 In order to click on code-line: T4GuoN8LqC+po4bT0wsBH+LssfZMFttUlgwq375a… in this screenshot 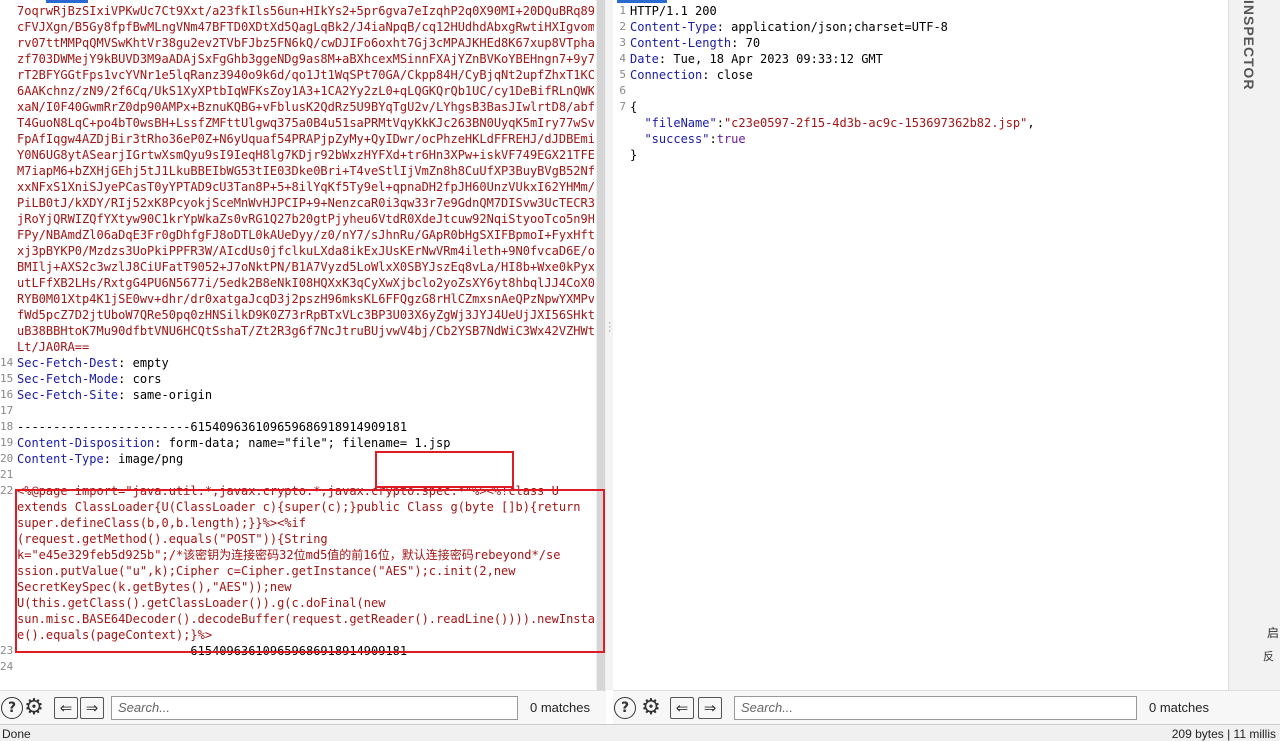, I will do `click(305, 123)`.